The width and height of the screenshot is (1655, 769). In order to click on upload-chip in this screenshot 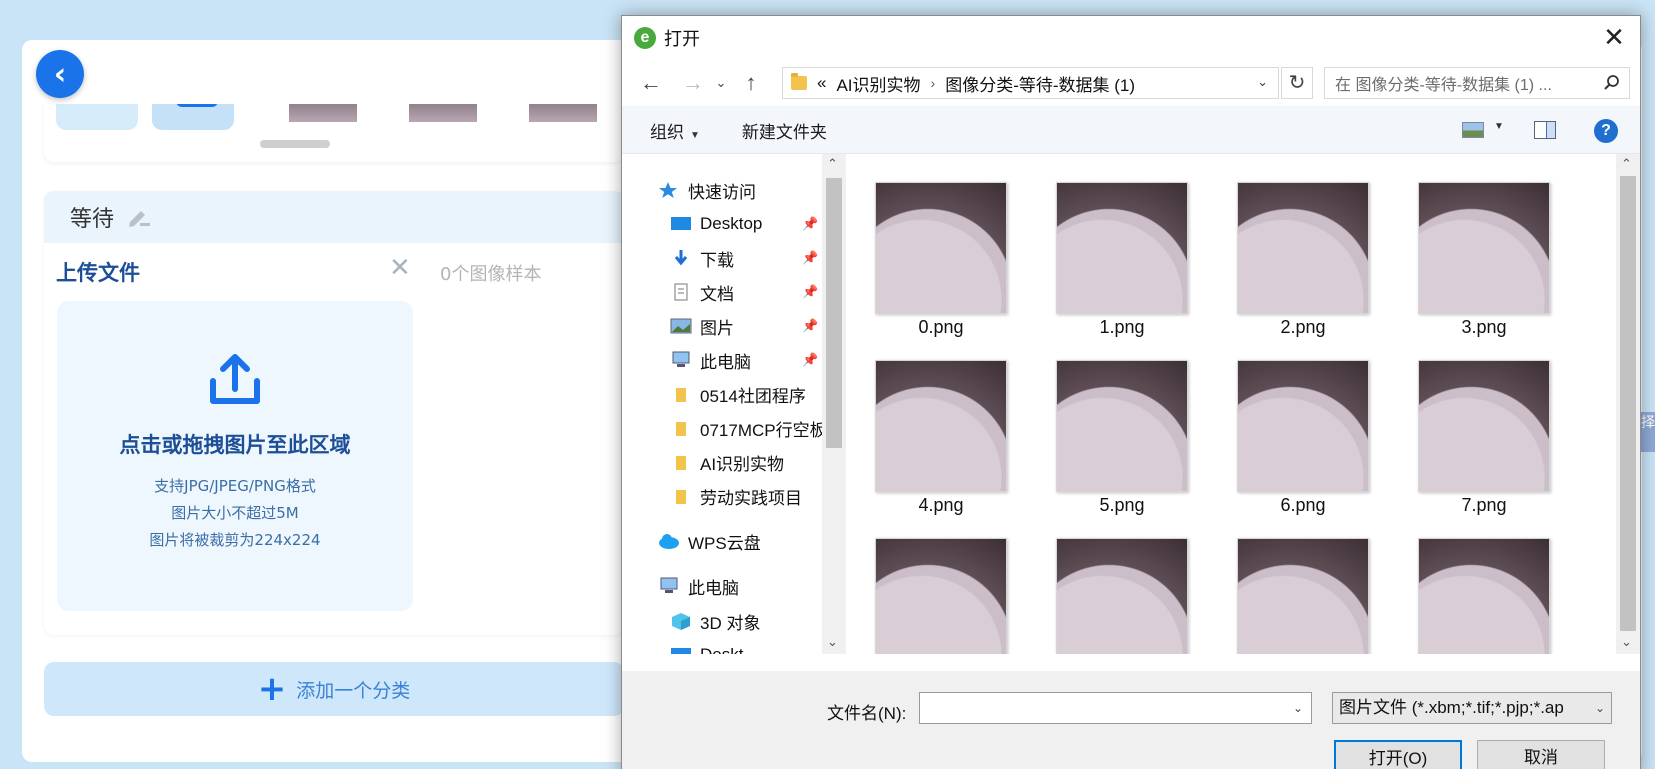, I will do `click(193, 117)`.